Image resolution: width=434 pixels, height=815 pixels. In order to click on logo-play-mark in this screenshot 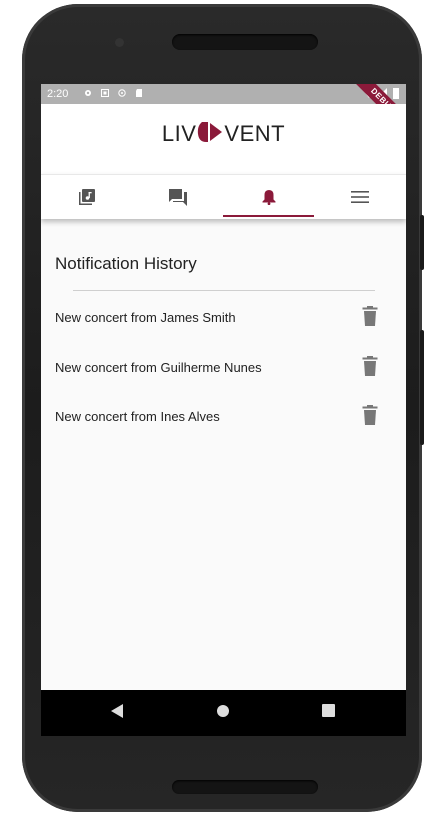, I will do `click(210, 132)`.